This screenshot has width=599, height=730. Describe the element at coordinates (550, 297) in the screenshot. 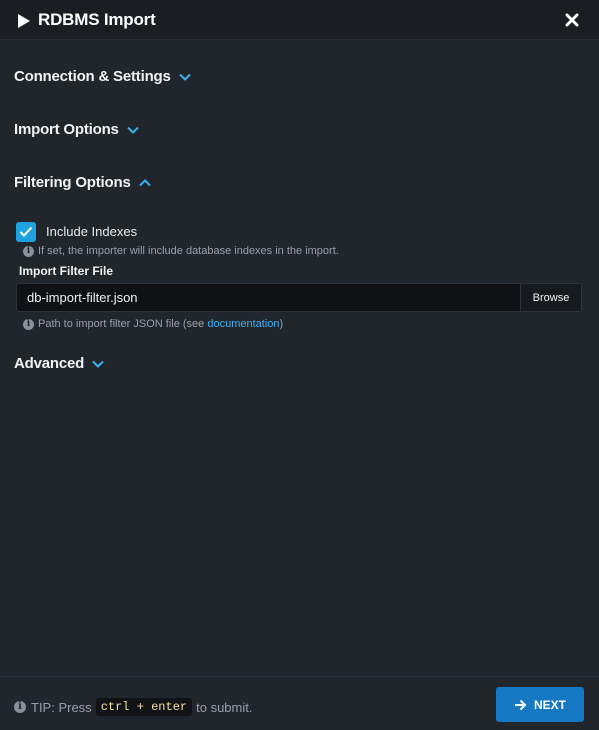

I see `browse-button: Browse` at that location.